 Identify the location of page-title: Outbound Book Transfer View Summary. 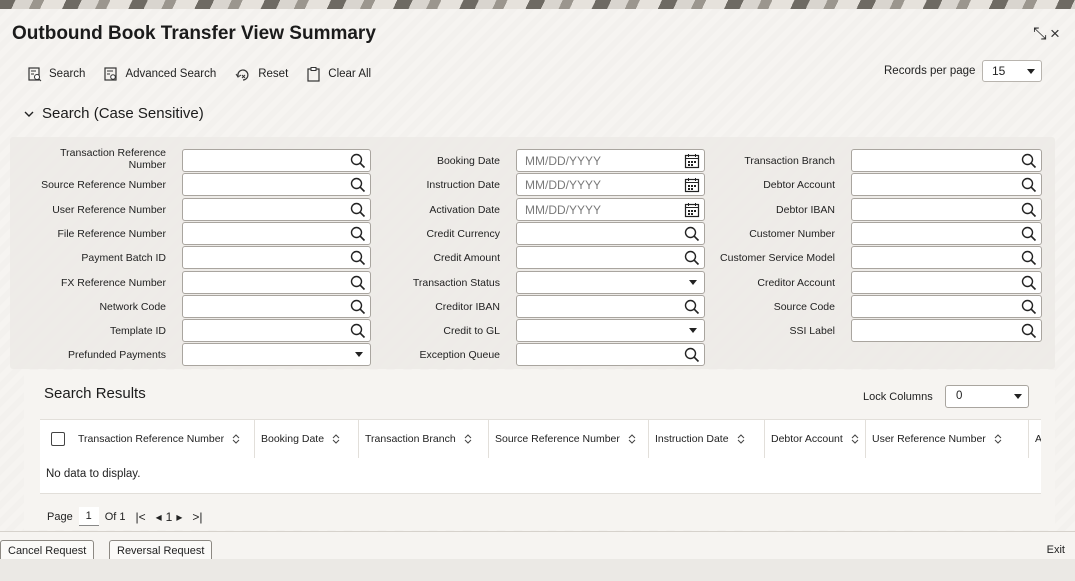
(194, 33).